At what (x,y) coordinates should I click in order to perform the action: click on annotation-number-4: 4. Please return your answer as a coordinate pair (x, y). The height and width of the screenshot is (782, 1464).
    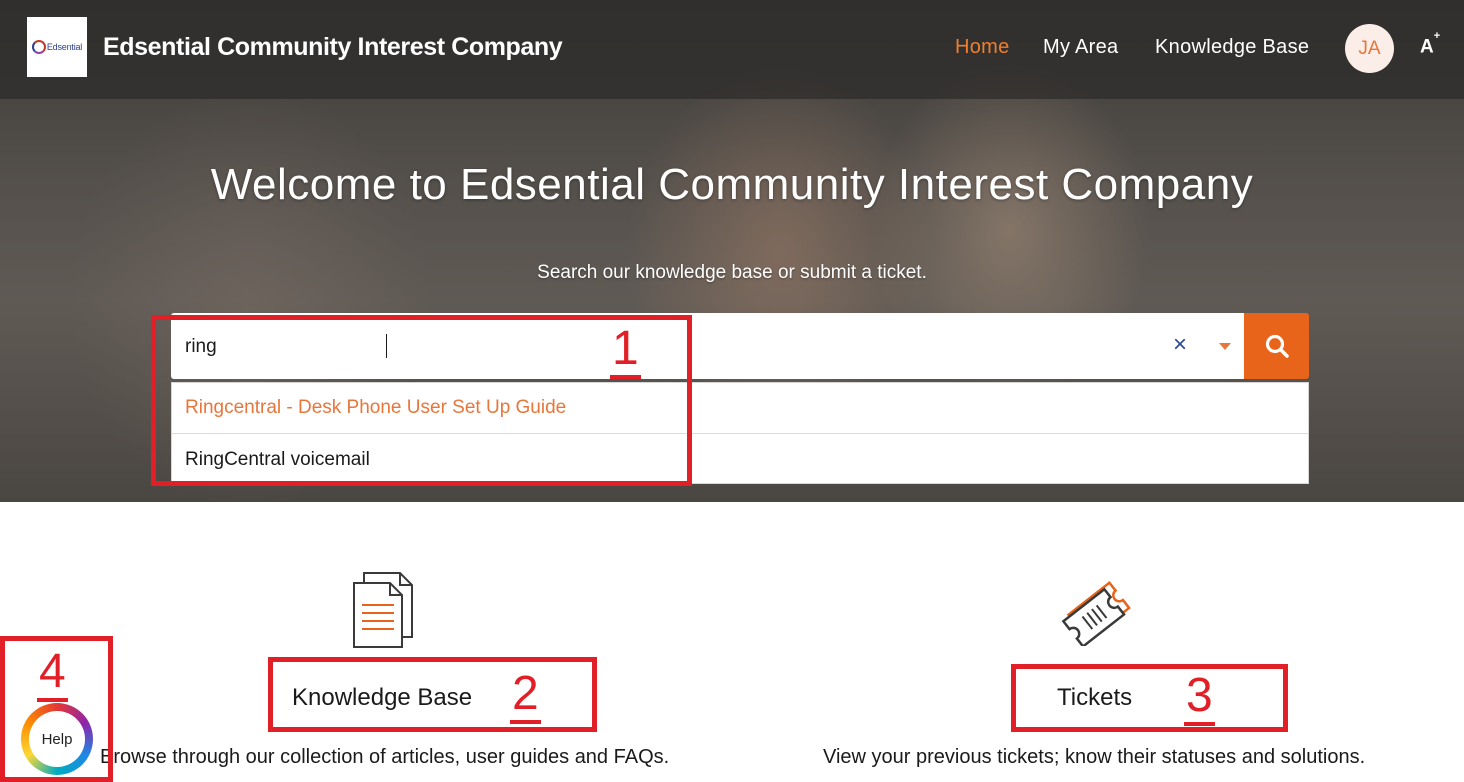
    Looking at the image, I should click on (52, 673).